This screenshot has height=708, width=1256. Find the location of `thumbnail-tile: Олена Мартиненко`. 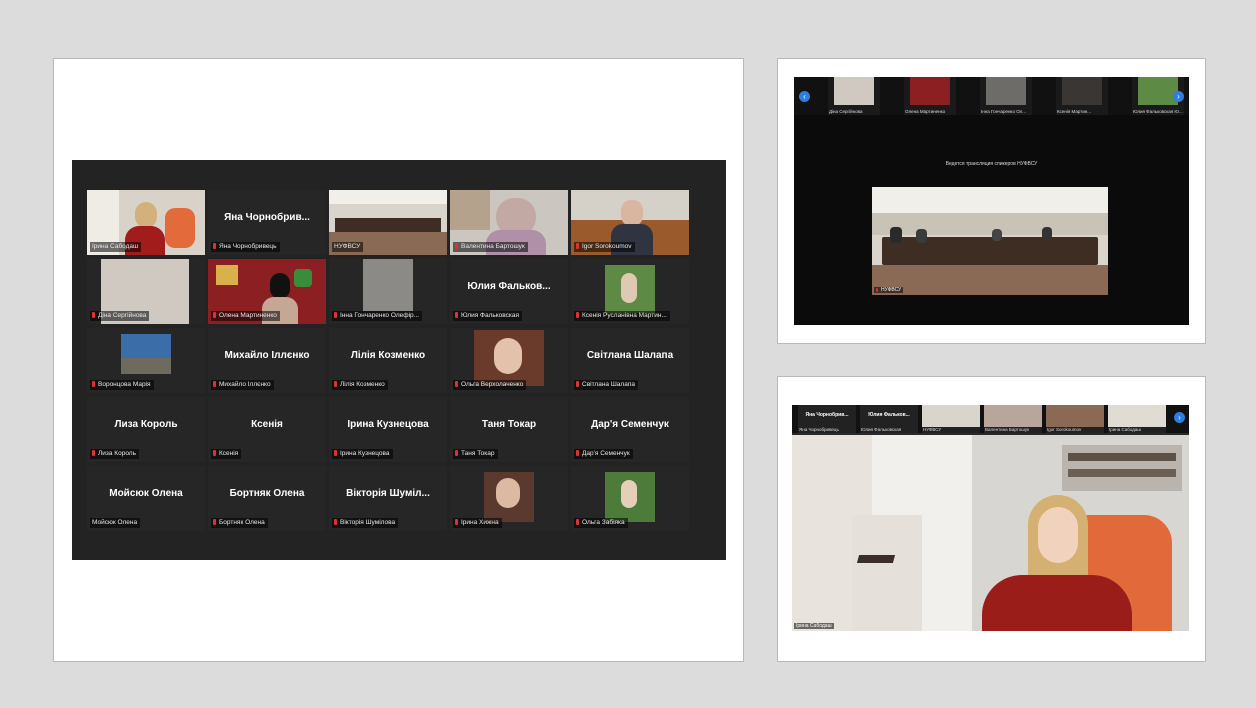

thumbnail-tile: Олена Мартиненко is located at coordinates (930, 96).